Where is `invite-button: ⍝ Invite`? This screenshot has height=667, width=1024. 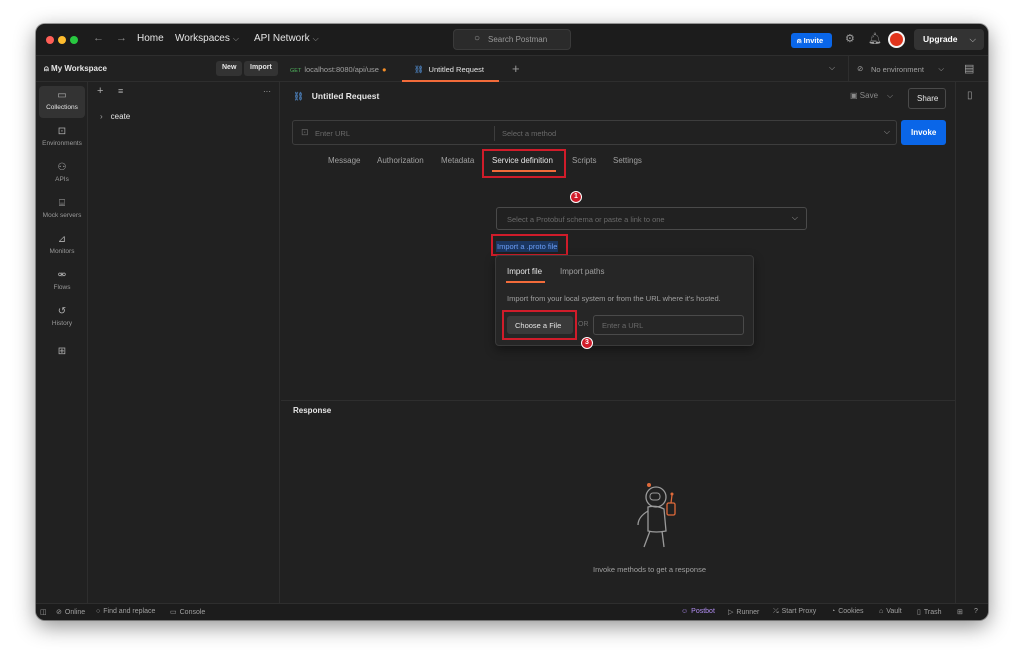 invite-button: ⍝ Invite is located at coordinates (811, 40).